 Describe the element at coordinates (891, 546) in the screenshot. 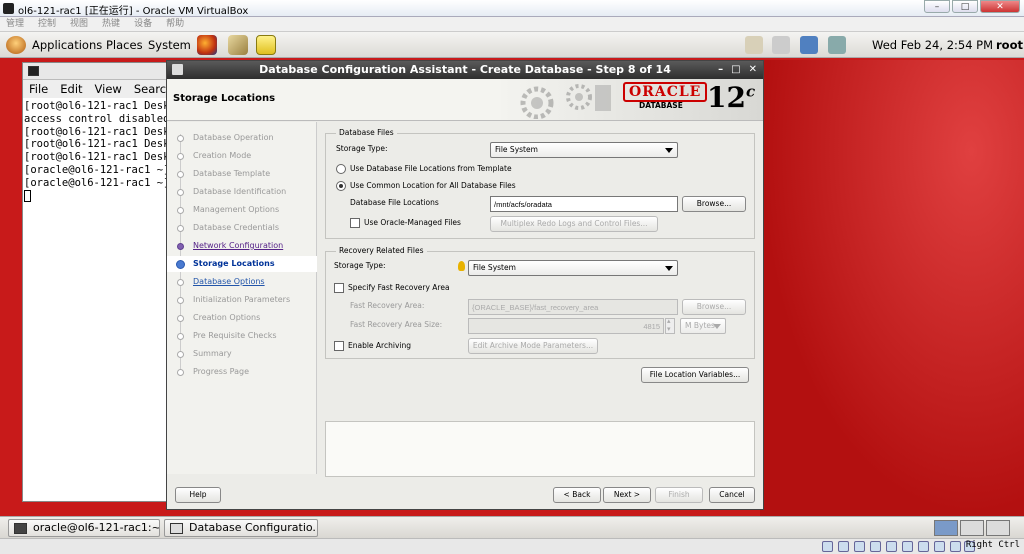

I see `shared-folder-icon` at that location.